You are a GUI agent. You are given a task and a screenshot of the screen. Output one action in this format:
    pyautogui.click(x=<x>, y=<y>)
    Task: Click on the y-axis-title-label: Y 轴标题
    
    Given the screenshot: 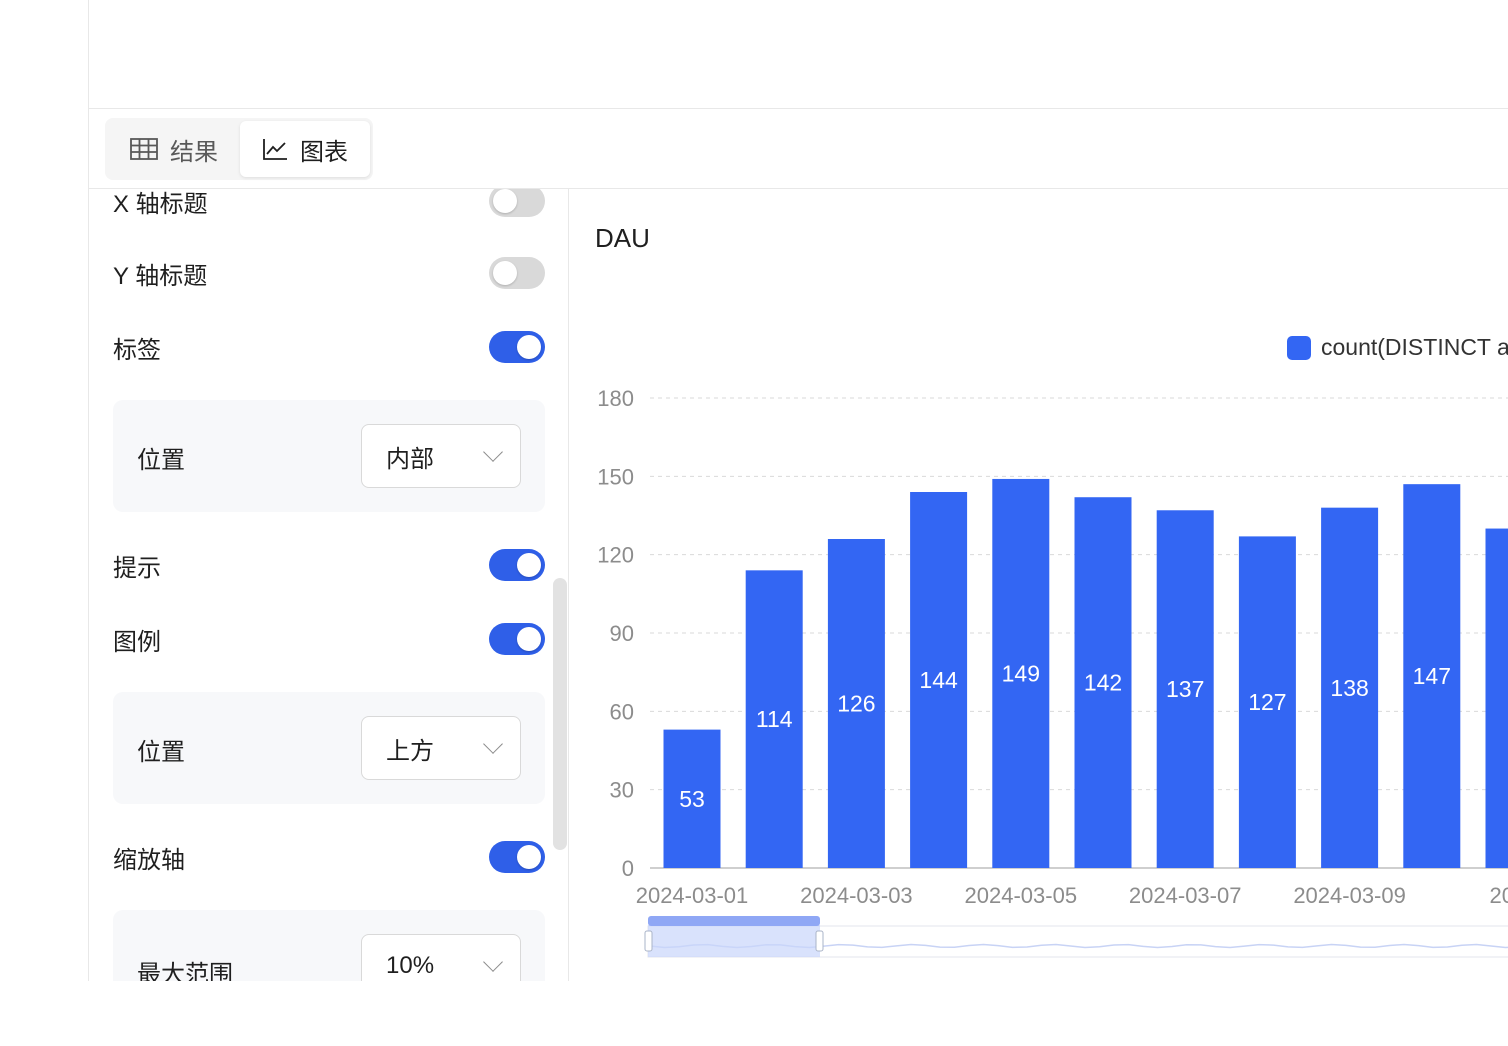 What is the action you would take?
    pyautogui.click(x=160, y=276)
    